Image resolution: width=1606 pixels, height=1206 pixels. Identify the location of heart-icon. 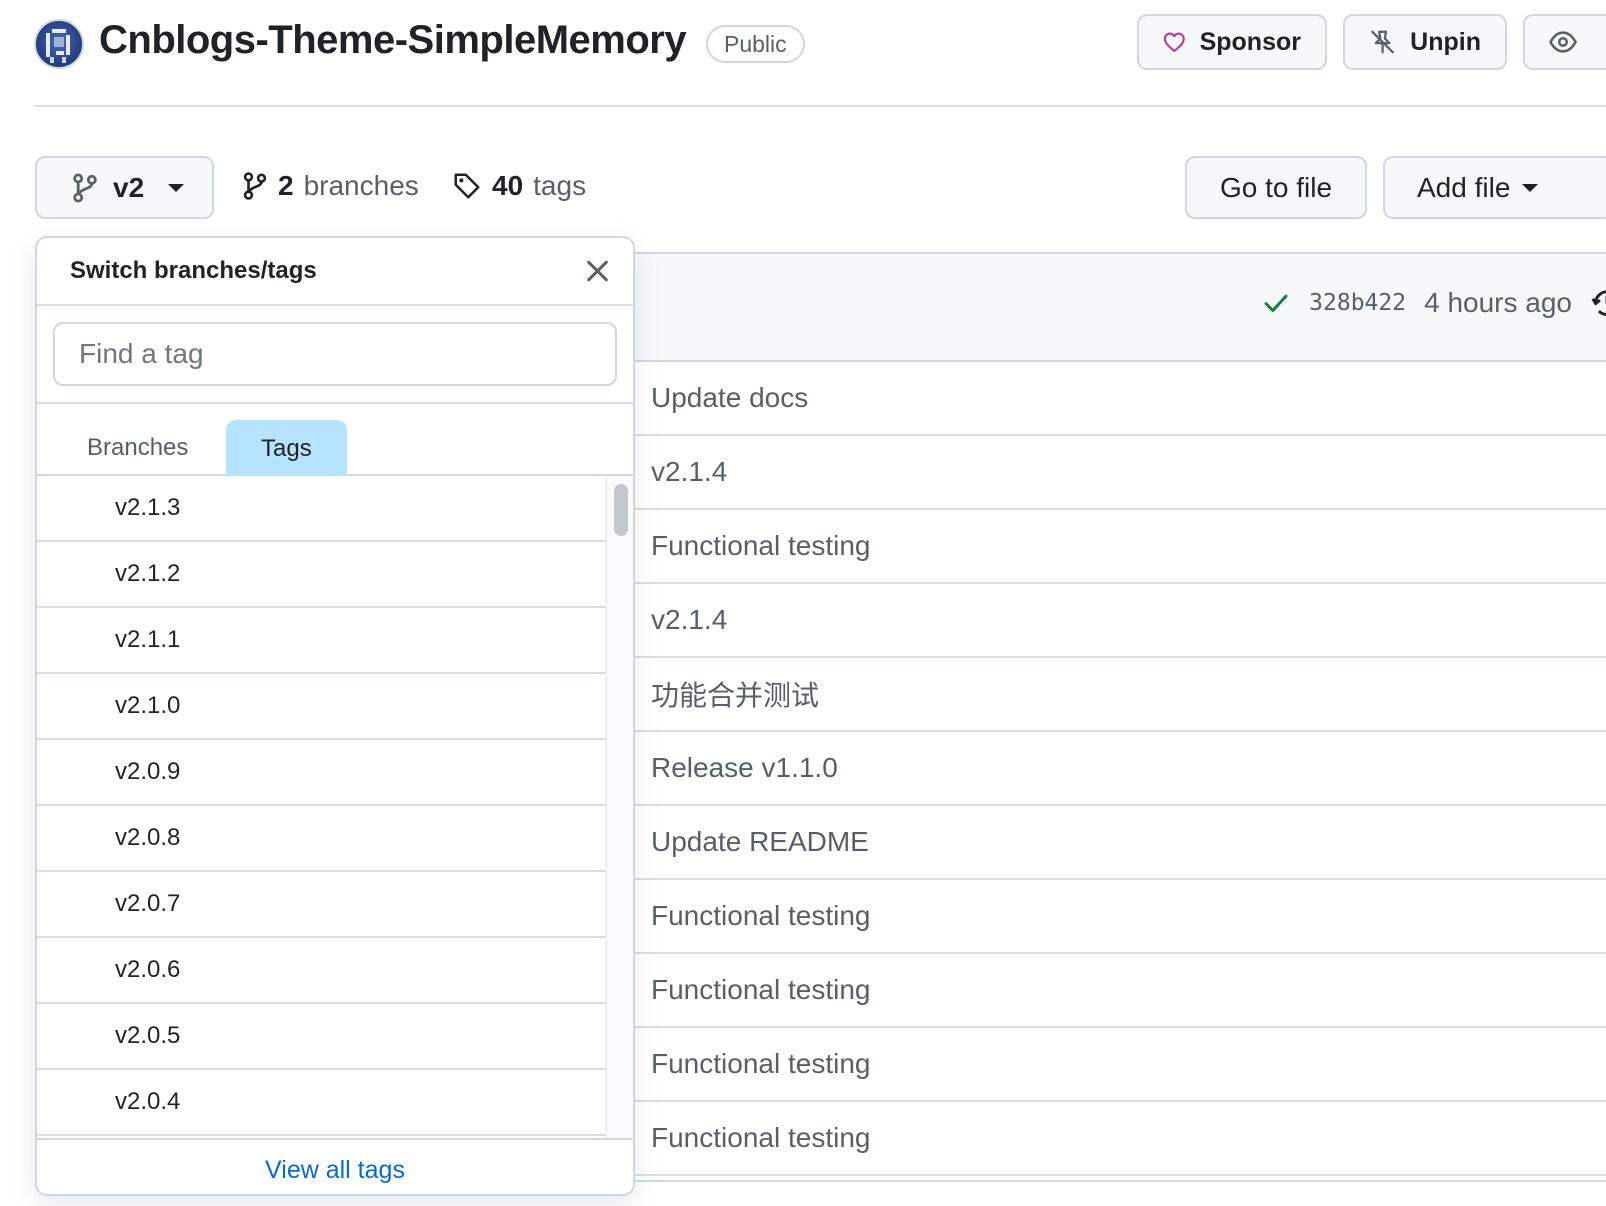
(1174, 42).